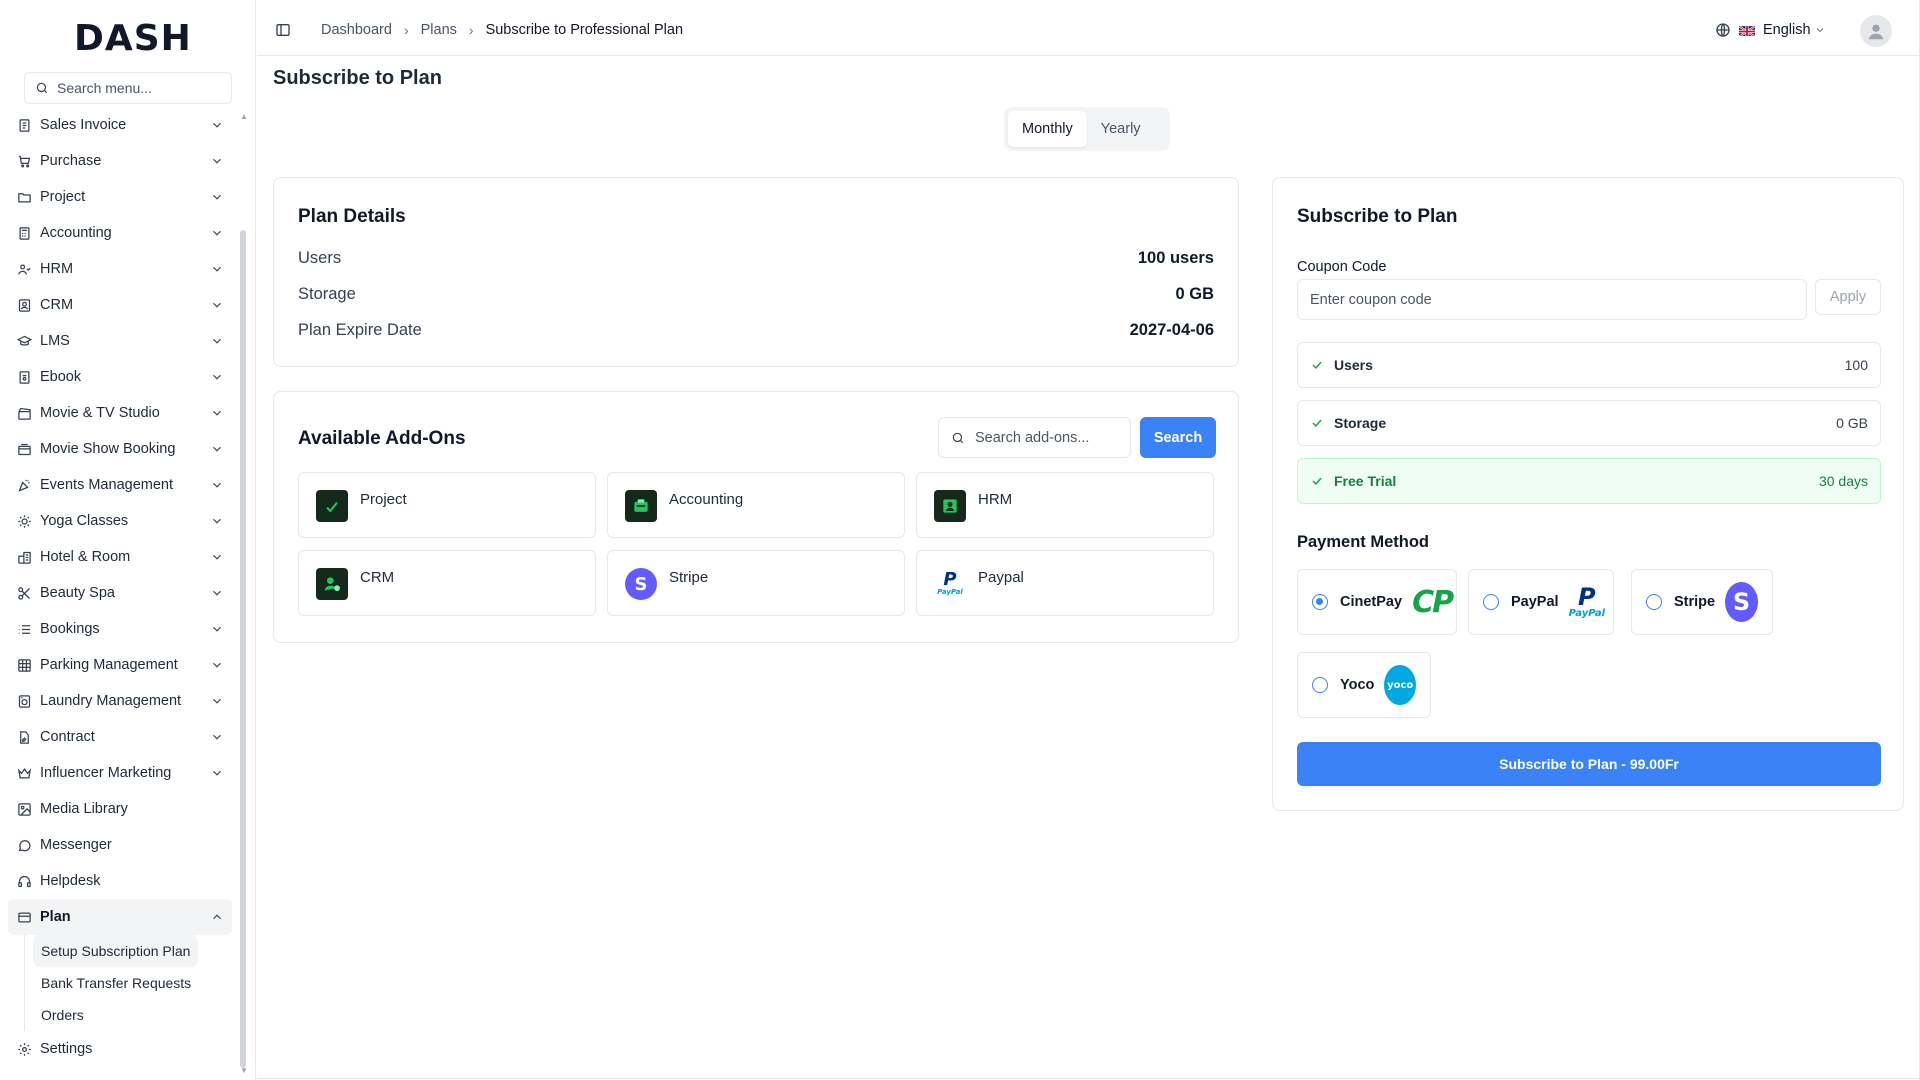 This screenshot has height=1080, width=1920. Describe the element at coordinates (1317, 481) in the screenshot. I see `check-icon` at that location.